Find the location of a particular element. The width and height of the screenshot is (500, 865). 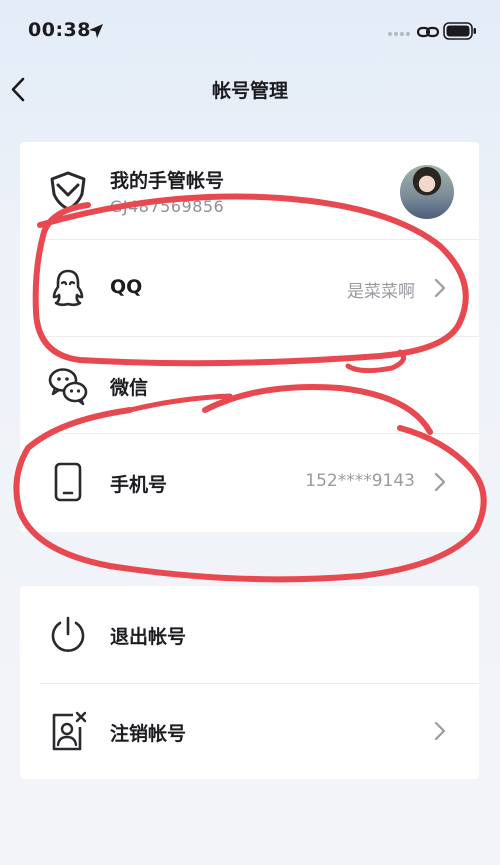

remove-user-icon is located at coordinates (69, 731).